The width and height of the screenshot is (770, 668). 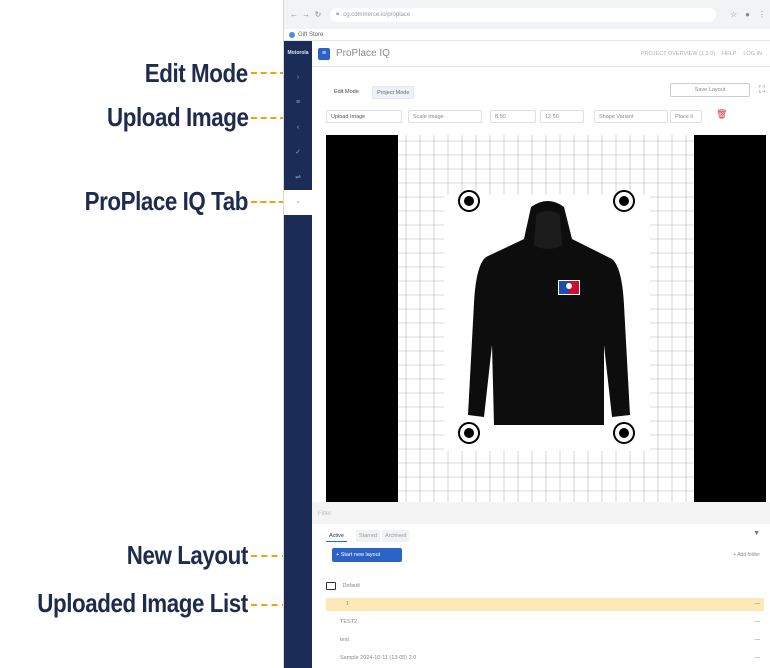 What do you see at coordinates (710, 90) in the screenshot?
I see `save-layout-button: Save Layout` at bounding box center [710, 90].